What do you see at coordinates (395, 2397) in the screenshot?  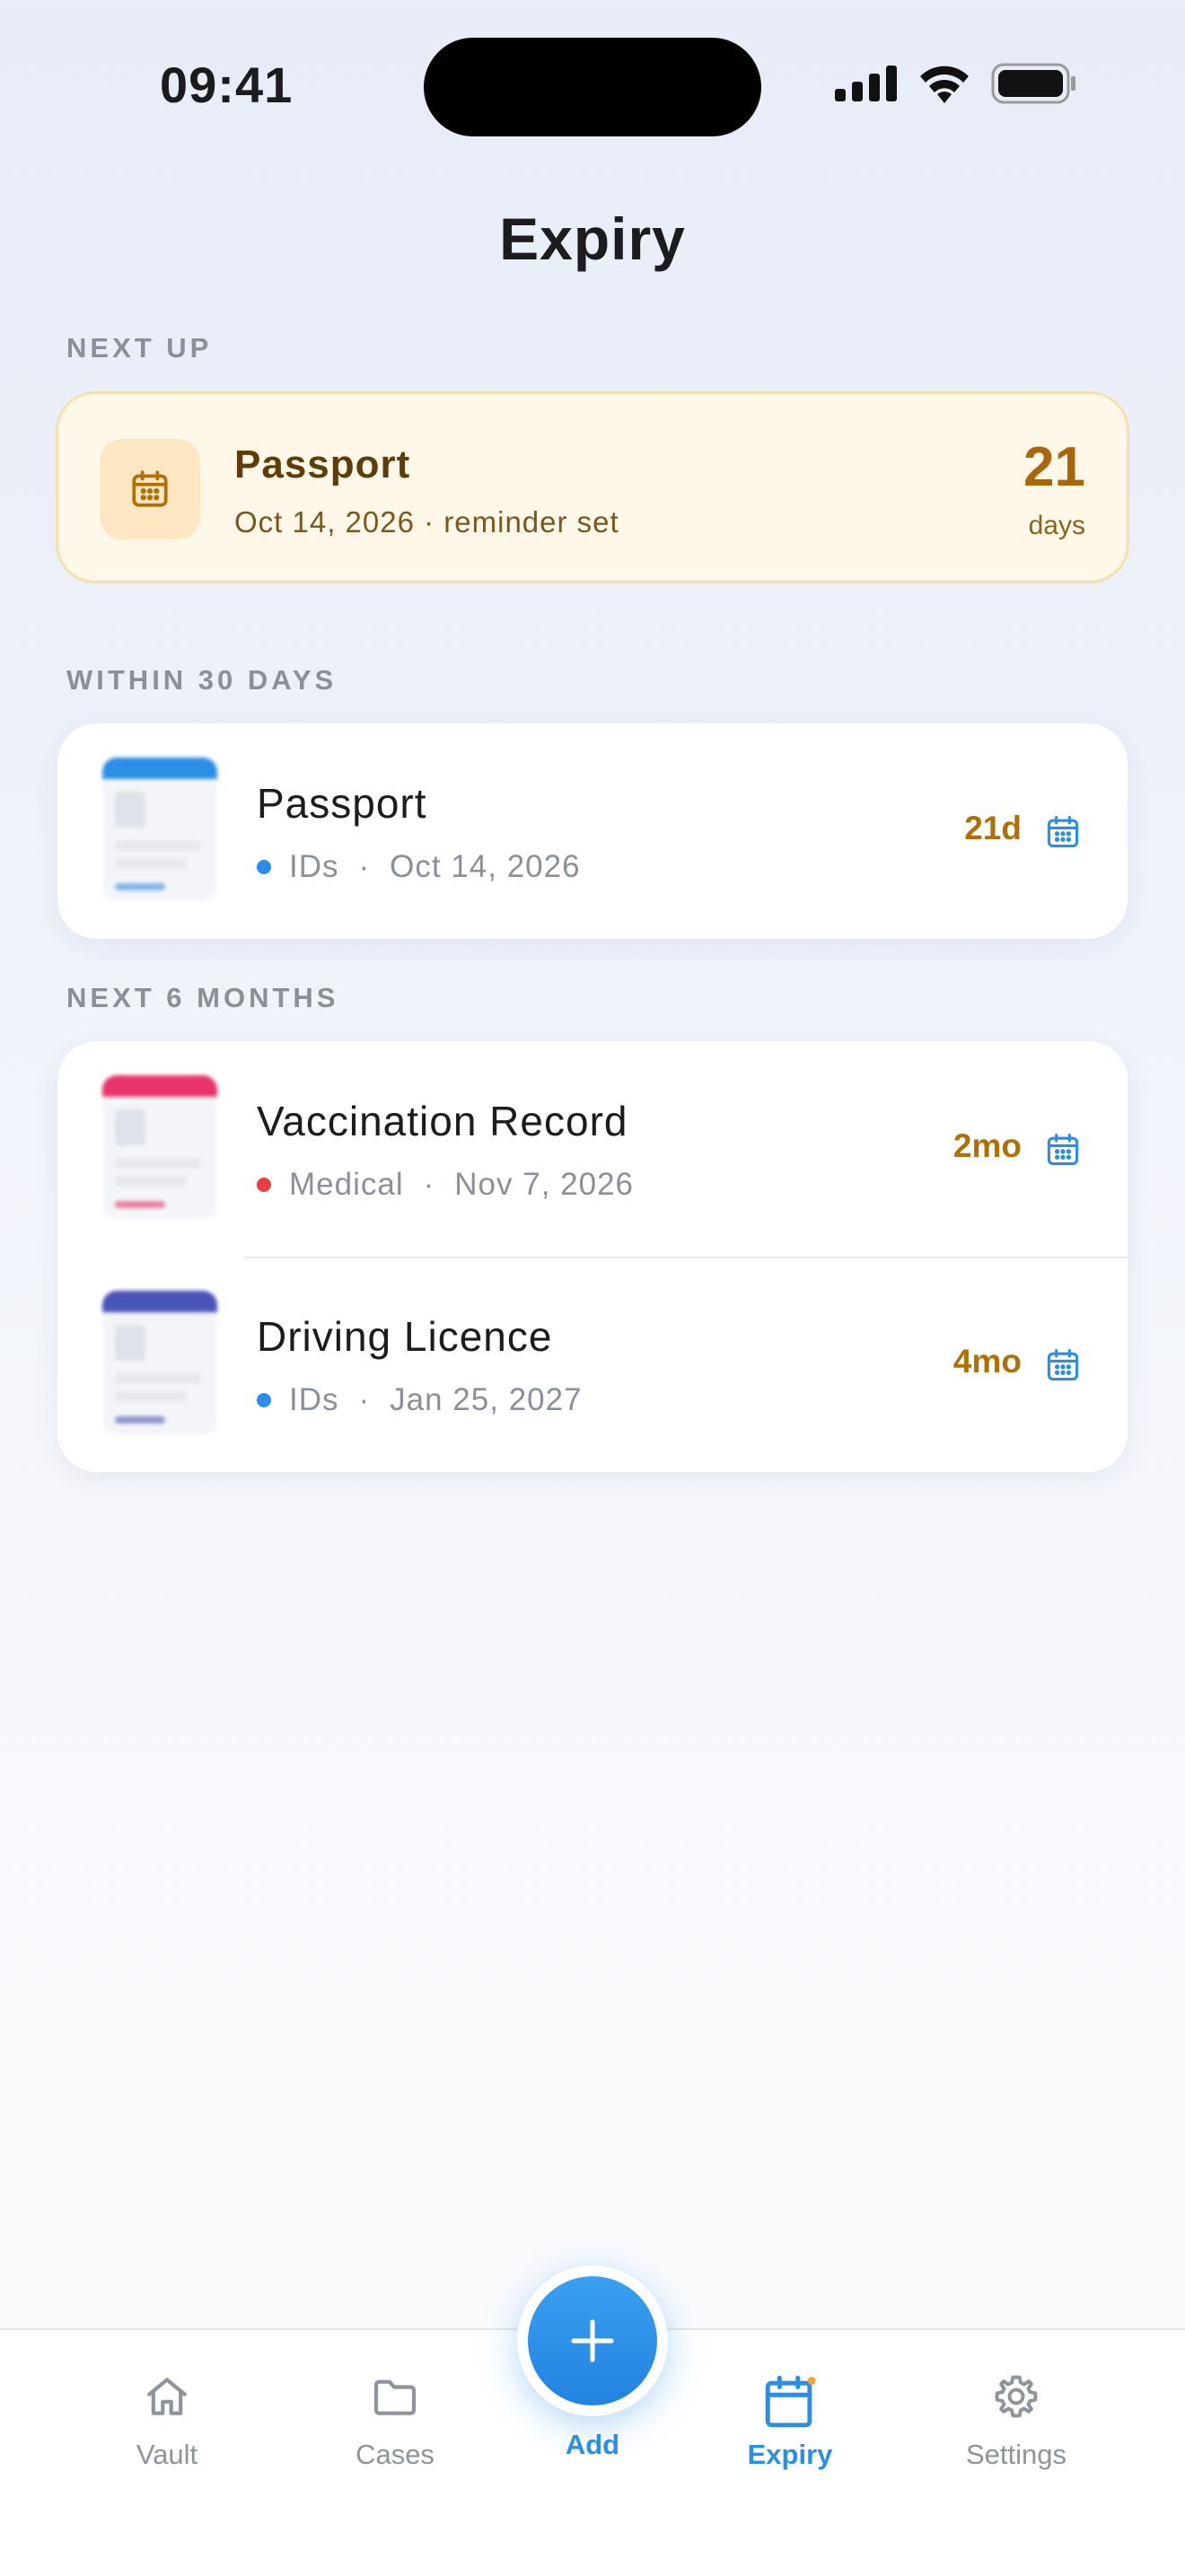 I see `folder-icon` at bounding box center [395, 2397].